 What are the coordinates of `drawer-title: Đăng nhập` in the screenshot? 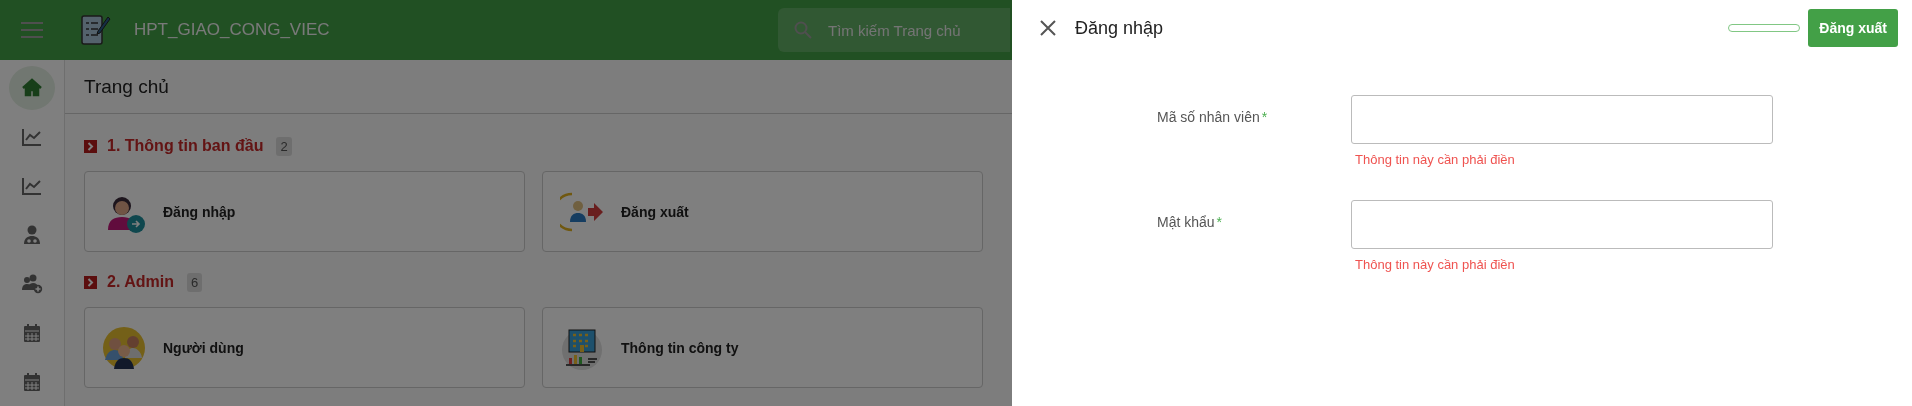 It's located at (1119, 28).